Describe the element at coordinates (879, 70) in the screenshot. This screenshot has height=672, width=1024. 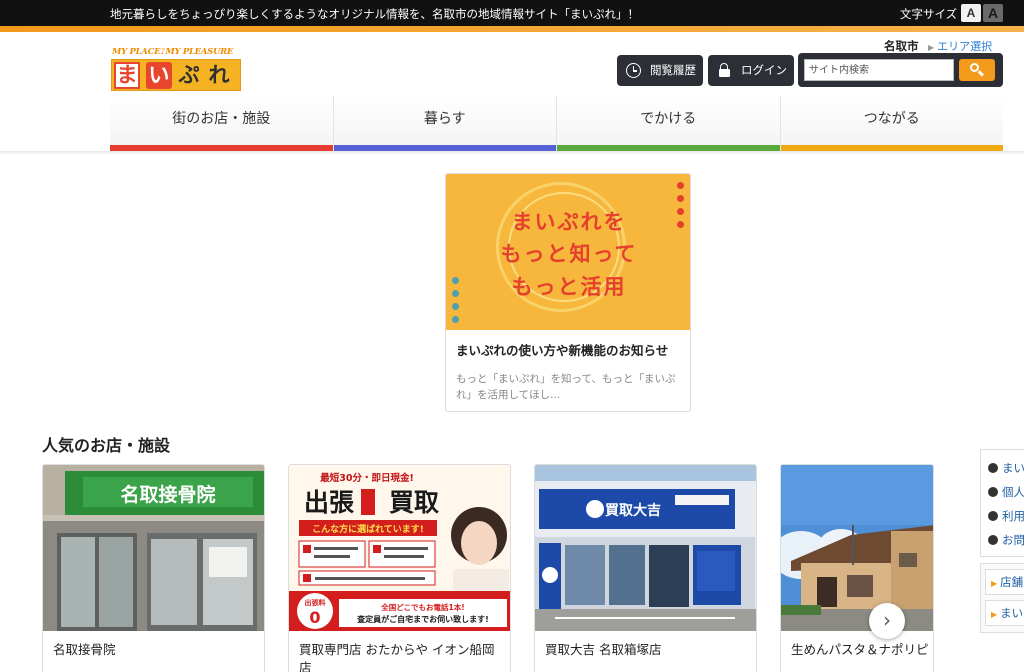
I see `search-input` at that location.